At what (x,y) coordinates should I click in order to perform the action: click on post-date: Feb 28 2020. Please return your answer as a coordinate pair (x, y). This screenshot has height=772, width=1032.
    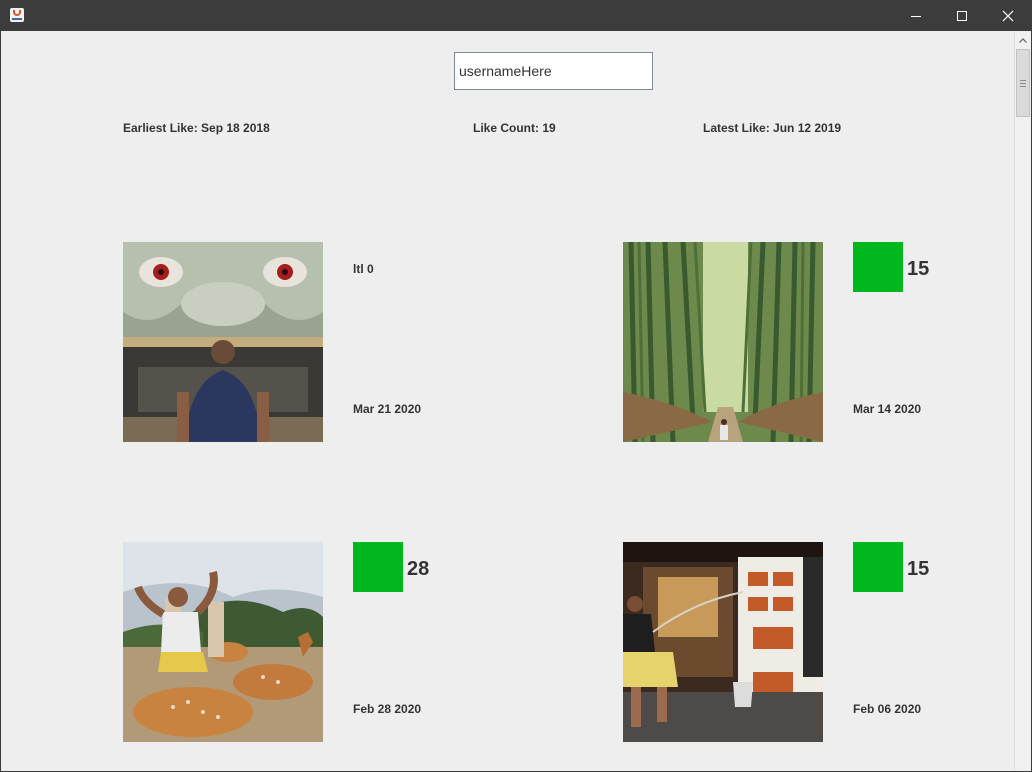
    Looking at the image, I should click on (387, 709).